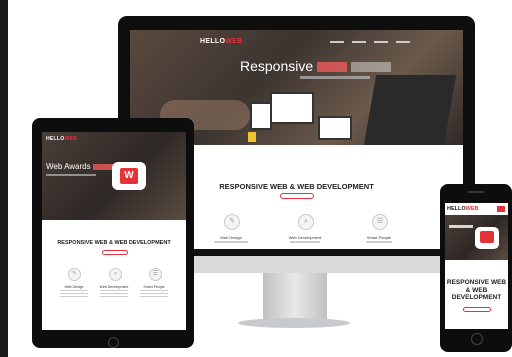  What do you see at coordinates (61, 139) in the screenshot?
I see `tablet-logo: HELLOWEB` at bounding box center [61, 139].